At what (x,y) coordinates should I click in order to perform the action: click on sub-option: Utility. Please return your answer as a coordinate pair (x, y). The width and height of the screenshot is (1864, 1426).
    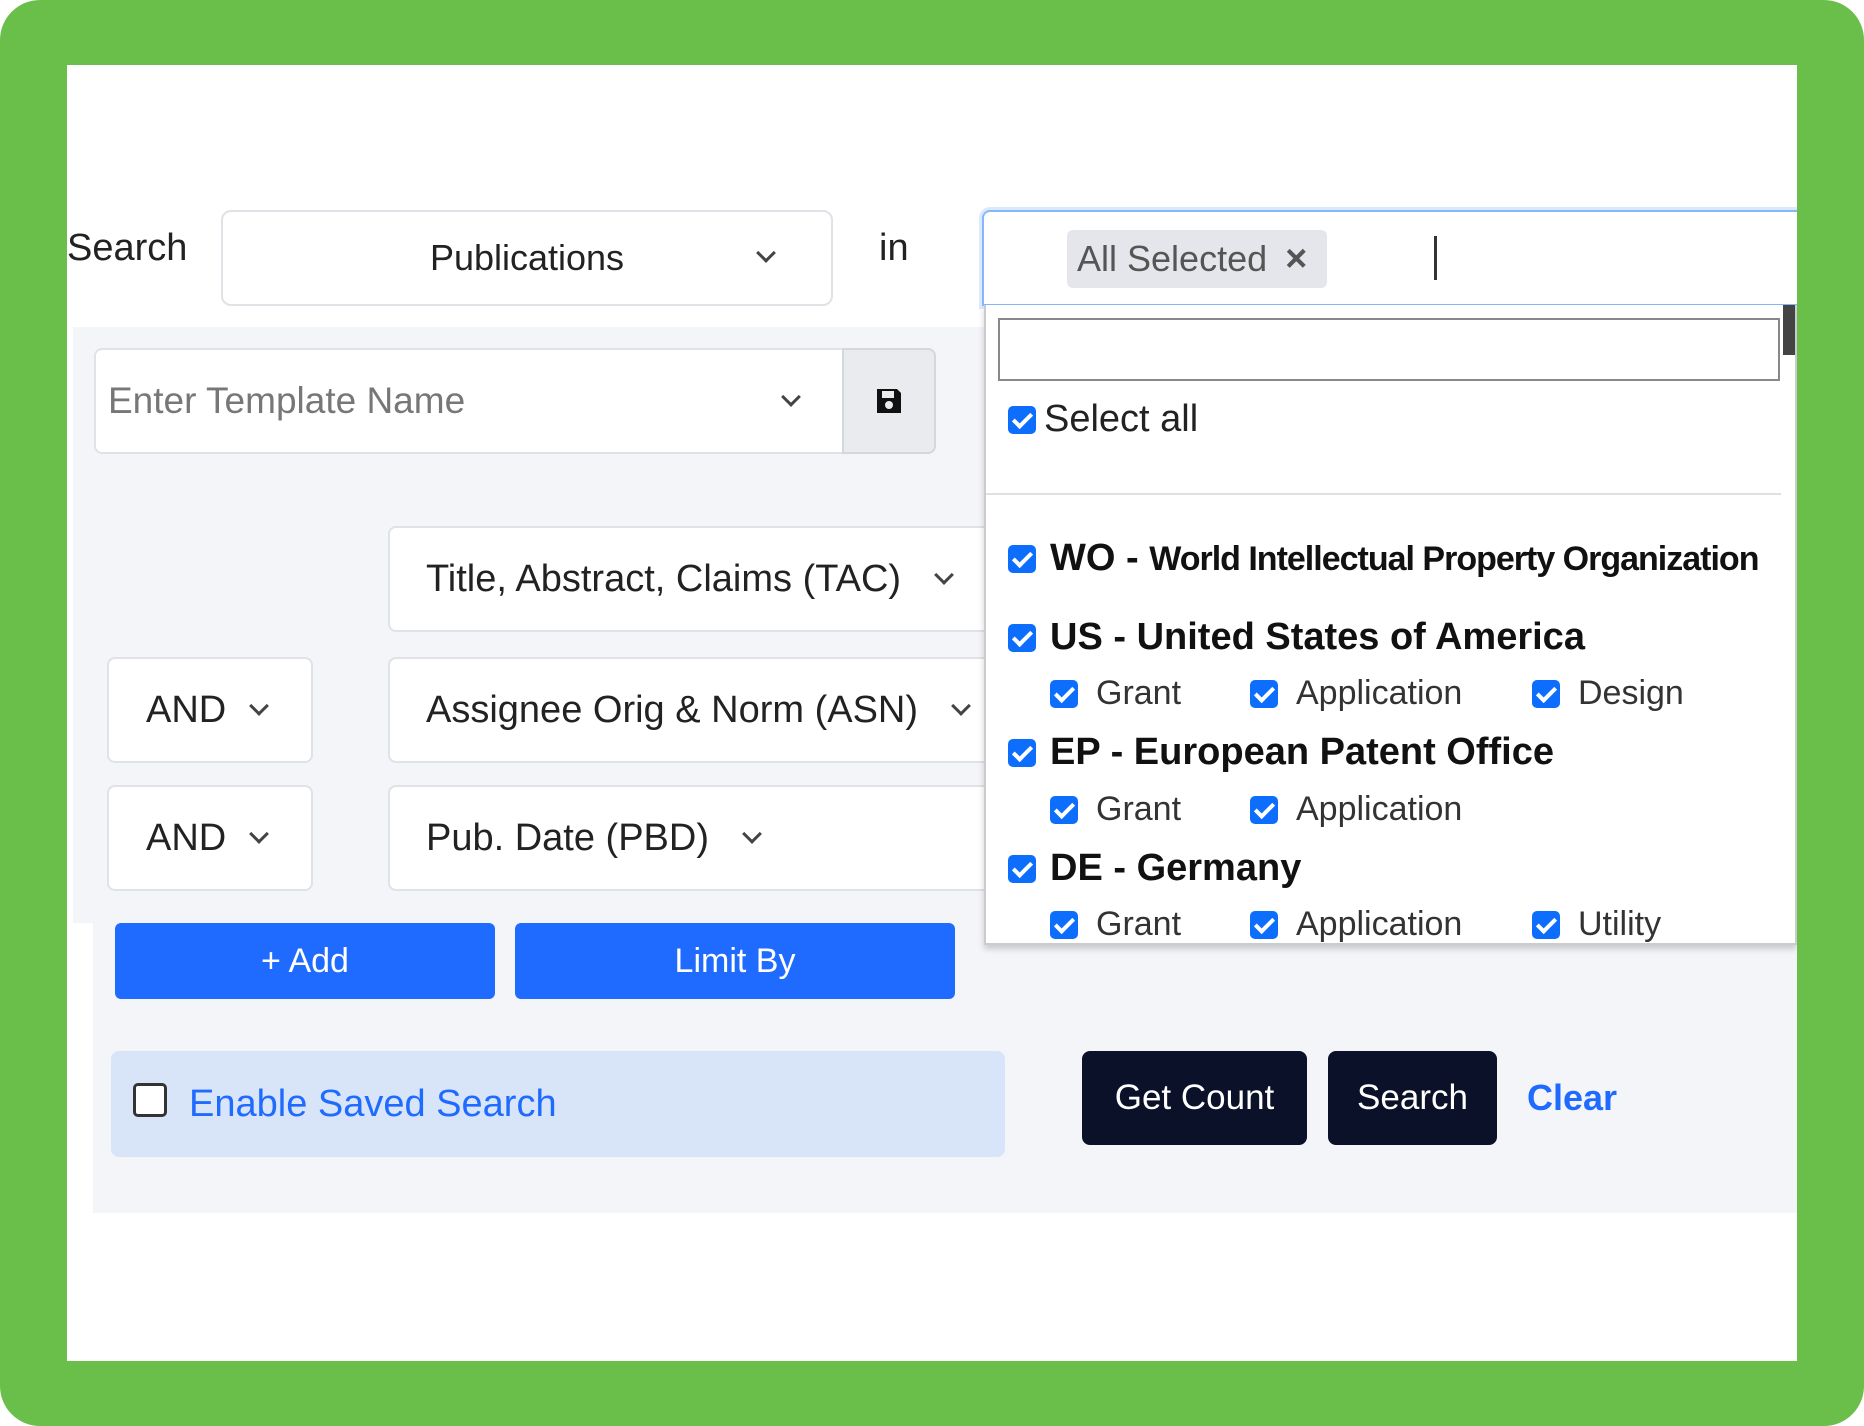
    Looking at the image, I should click on (1596, 924).